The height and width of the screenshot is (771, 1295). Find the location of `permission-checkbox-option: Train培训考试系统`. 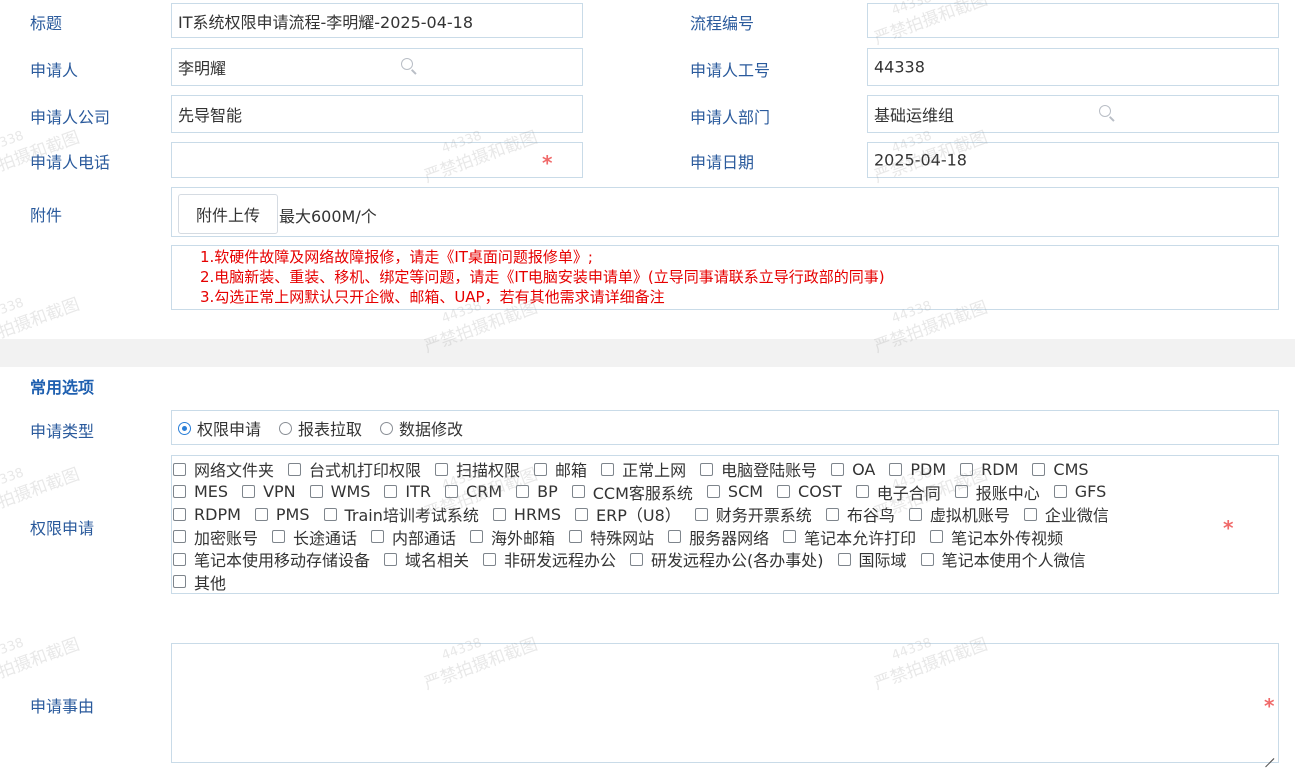

permission-checkbox-option: Train培训考试系统 is located at coordinates (401, 514).